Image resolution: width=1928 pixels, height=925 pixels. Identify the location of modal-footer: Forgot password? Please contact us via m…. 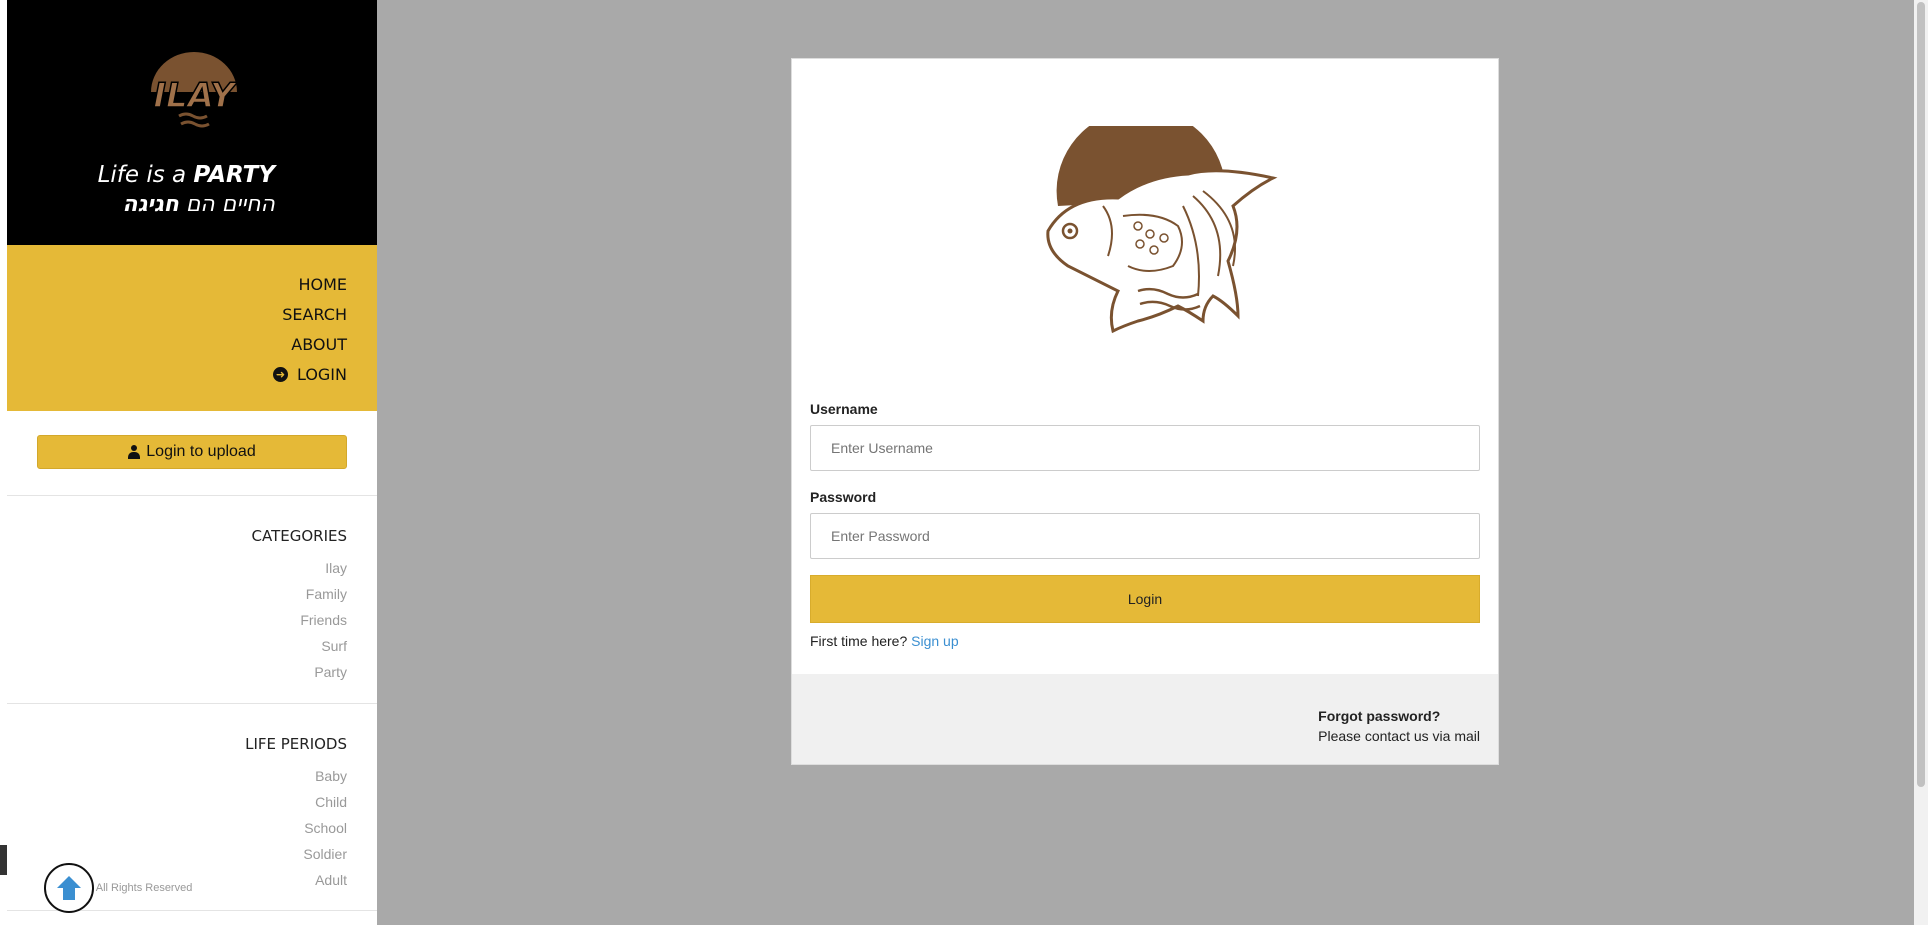
(1145, 719).